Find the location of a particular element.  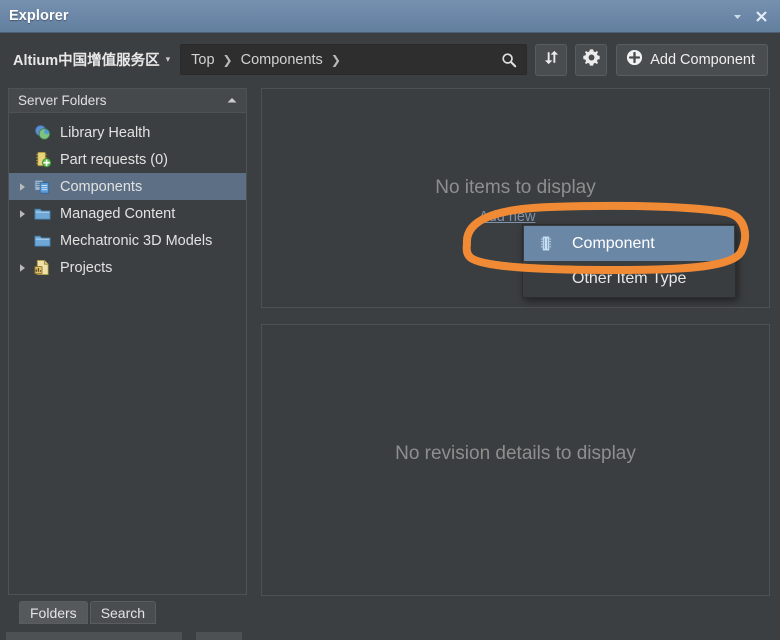

add-new-link: Add new is located at coordinates (507, 217).